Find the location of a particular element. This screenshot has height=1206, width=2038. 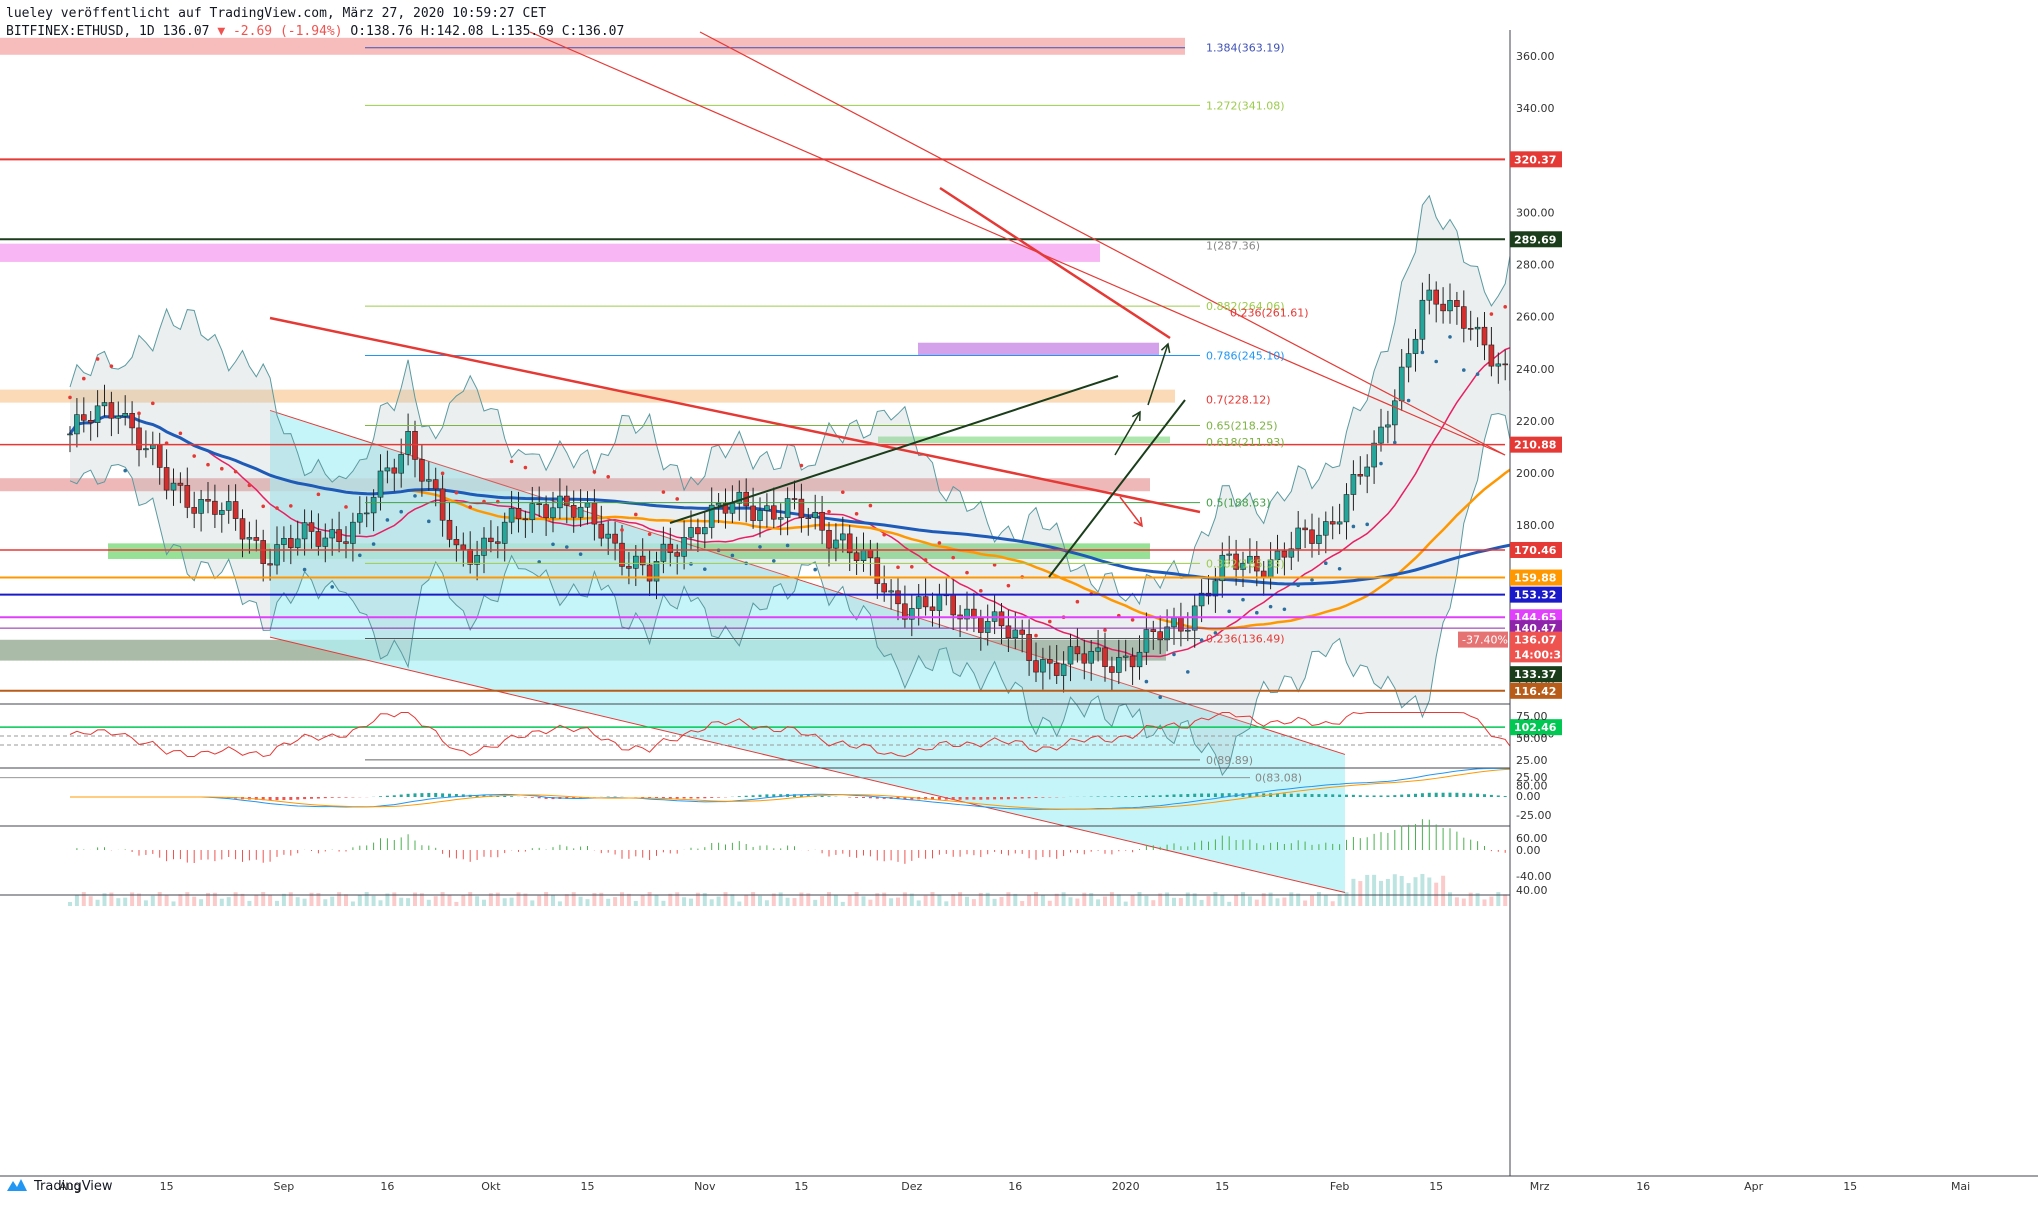

trend-line is located at coordinates (1055, 263).